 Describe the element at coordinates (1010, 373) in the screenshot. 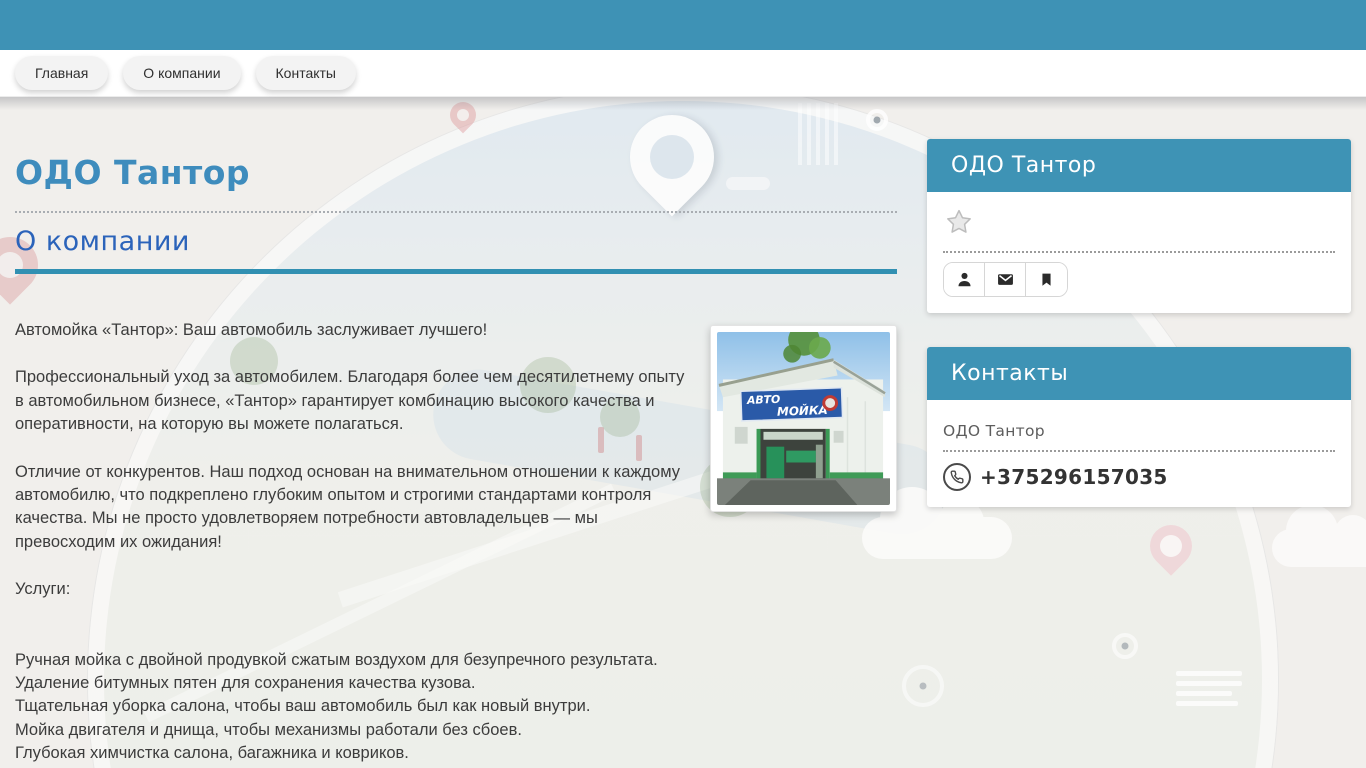

I see `contacts-card-title: Контакты` at that location.